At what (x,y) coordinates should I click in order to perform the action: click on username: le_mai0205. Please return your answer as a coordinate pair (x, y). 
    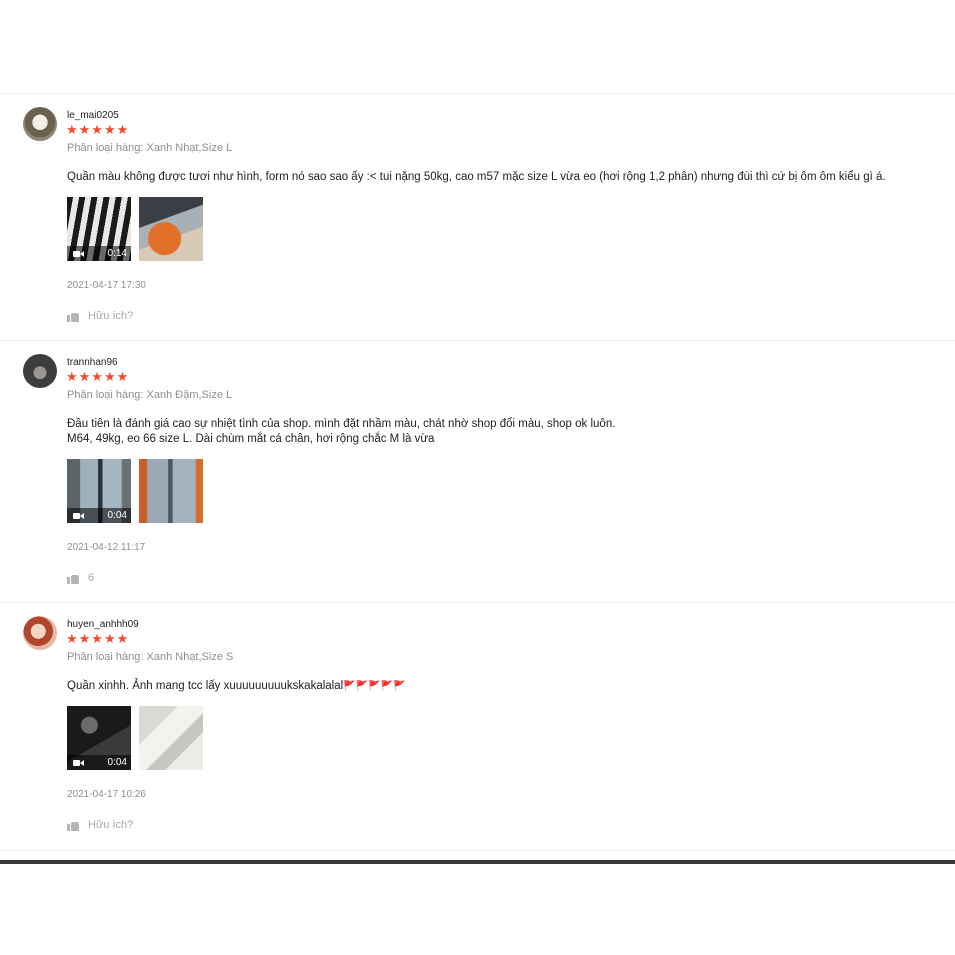
    Looking at the image, I should click on (93, 115).